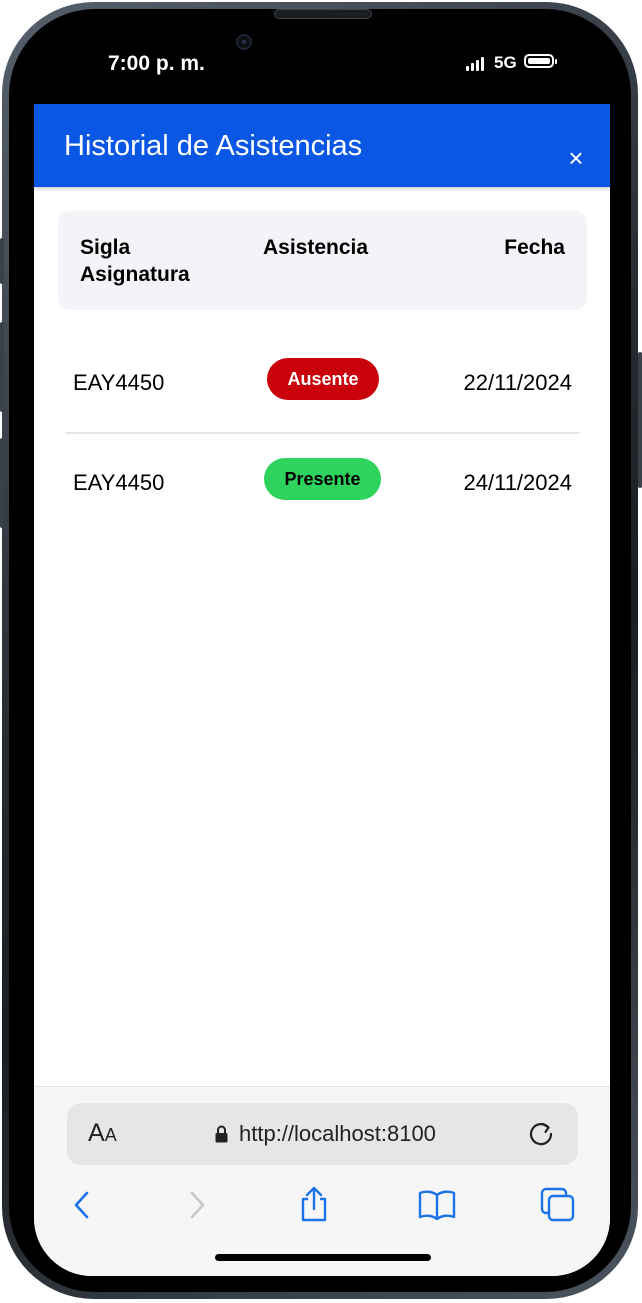 This screenshot has width=642, height=1303. I want to click on url-text: http://localhost:8100, so click(337, 1133).